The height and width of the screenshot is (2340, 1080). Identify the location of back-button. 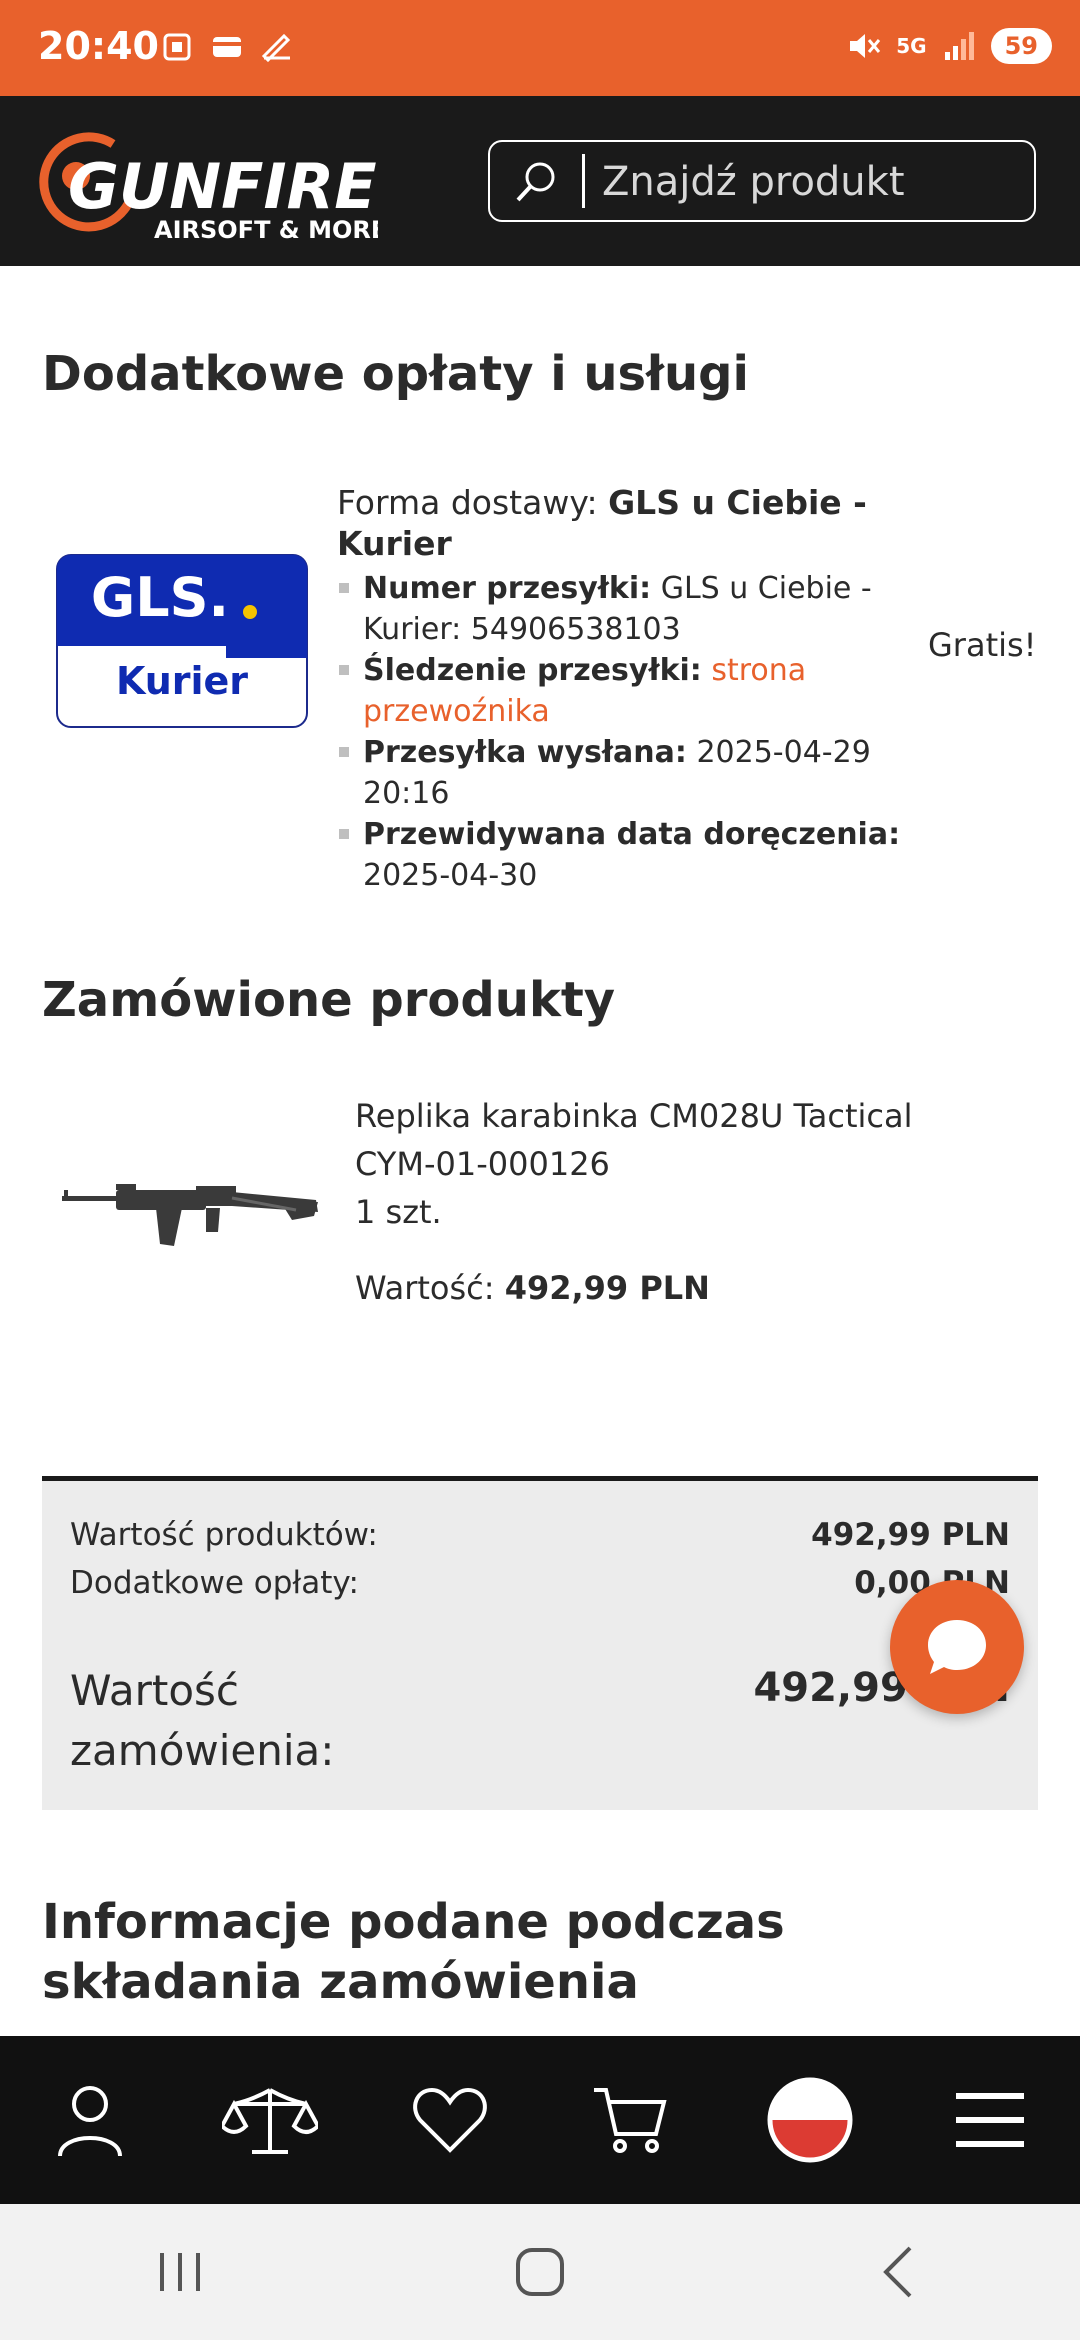
(900, 2272).